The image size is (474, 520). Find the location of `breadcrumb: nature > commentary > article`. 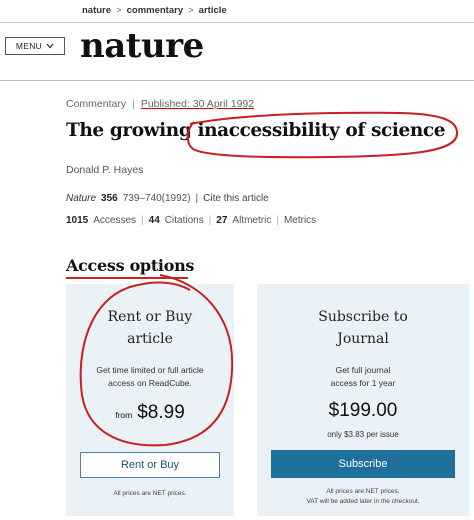

breadcrumb: nature > commentary > article is located at coordinates (154, 10).